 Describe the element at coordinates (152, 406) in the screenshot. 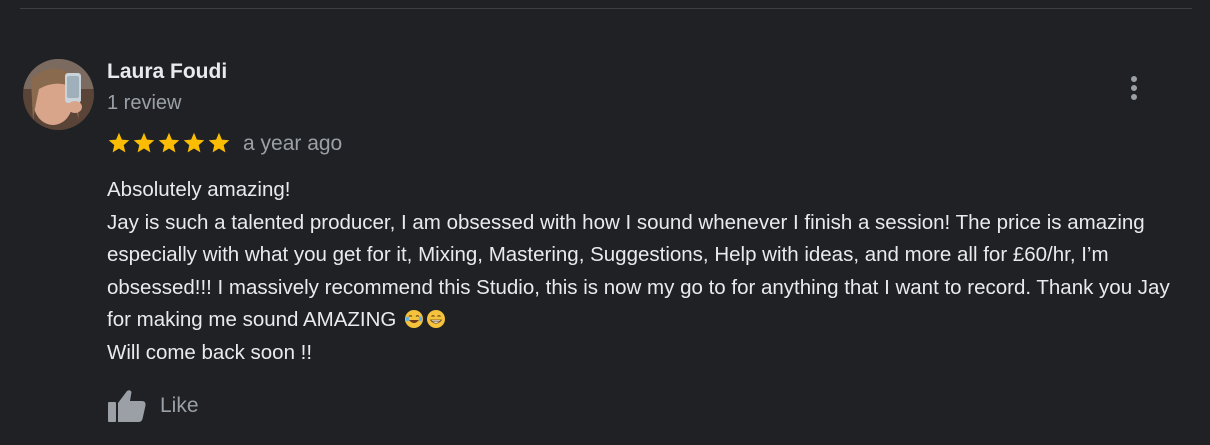

I see `like-button: Like` at that location.